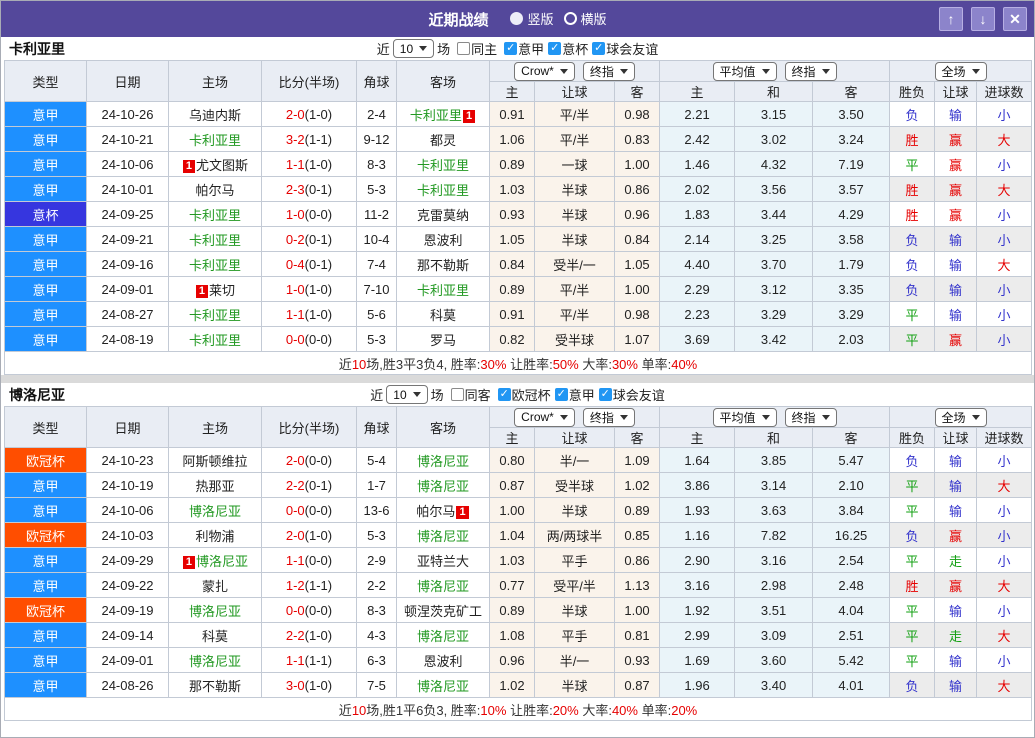  What do you see at coordinates (318, 289) in the screenshot?
I see `halftime-score: (1-0)` at bounding box center [318, 289].